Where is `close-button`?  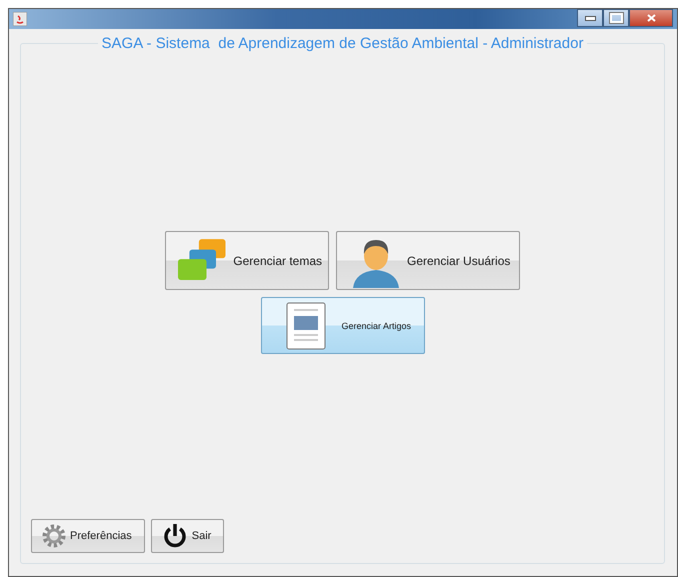 close-button is located at coordinates (651, 18).